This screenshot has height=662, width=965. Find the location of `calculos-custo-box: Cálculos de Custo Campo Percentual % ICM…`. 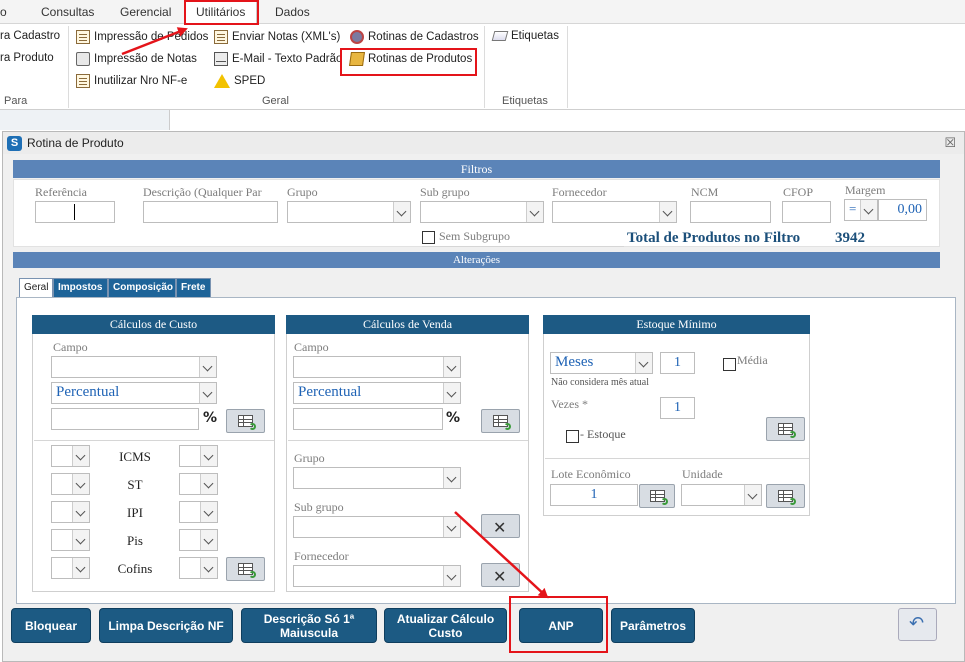

calculos-custo-box: Cálculos de Custo Campo Percentual % ICM… is located at coordinates (153, 453).